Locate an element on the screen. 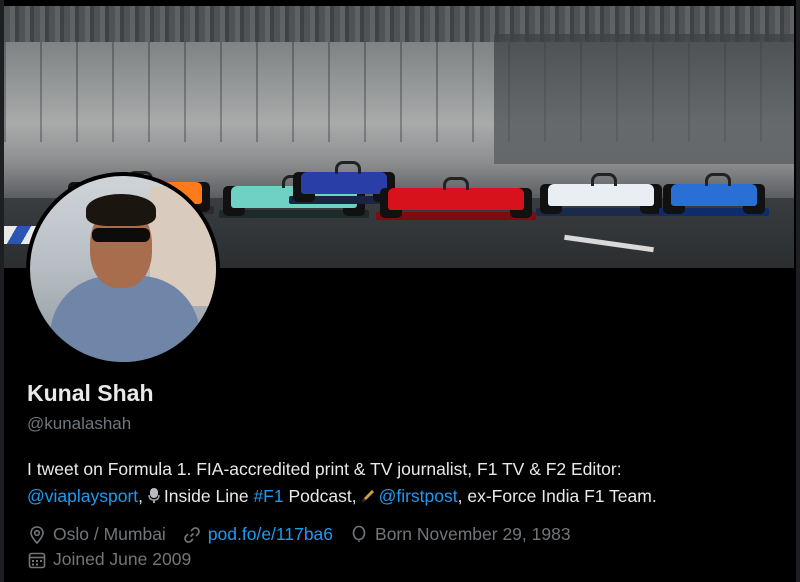 This screenshot has height=582, width=800. profile-name: Kunal Shah is located at coordinates (90, 393).